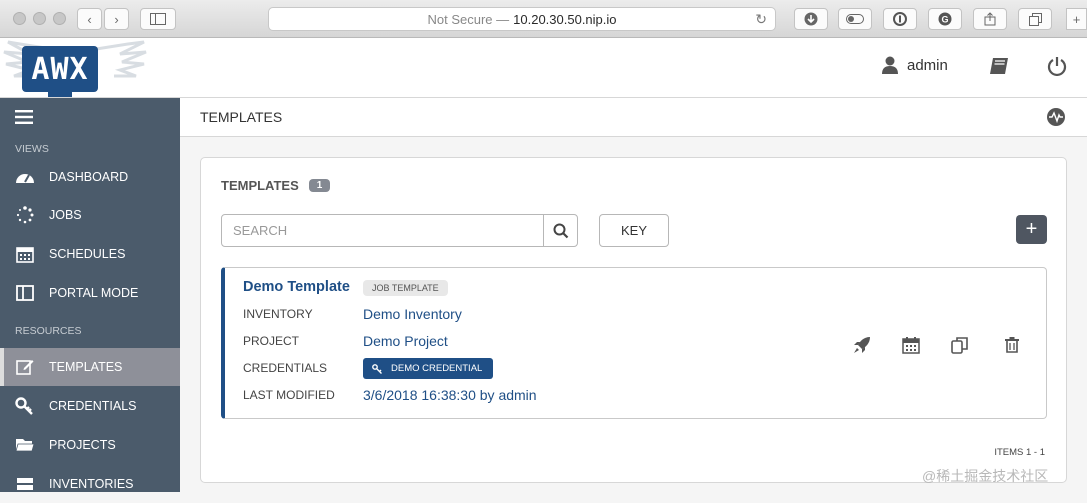 This screenshot has height=503, width=1087. Describe the element at coordinates (48, 331) in the screenshot. I see `resources-heading: RESOURCES` at that location.